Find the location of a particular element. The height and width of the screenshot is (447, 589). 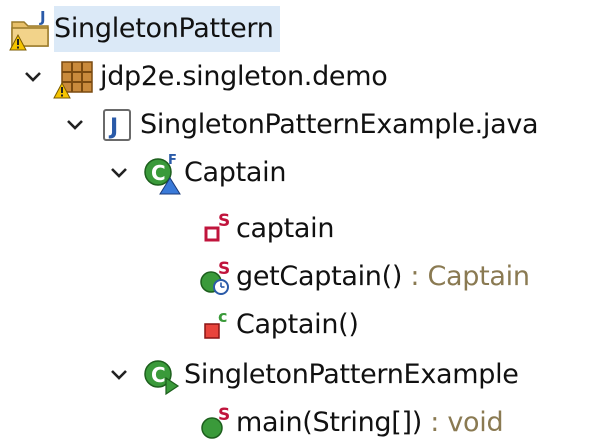

private-static-field-icon: S is located at coordinates (216, 229).